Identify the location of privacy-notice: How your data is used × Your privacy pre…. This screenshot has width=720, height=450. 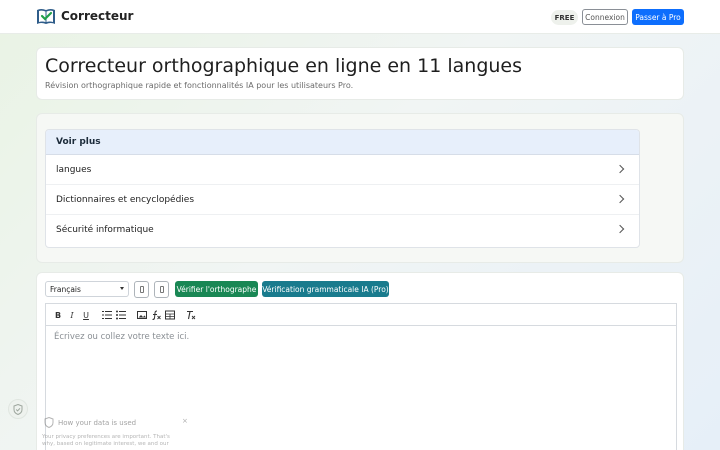
(121, 432).